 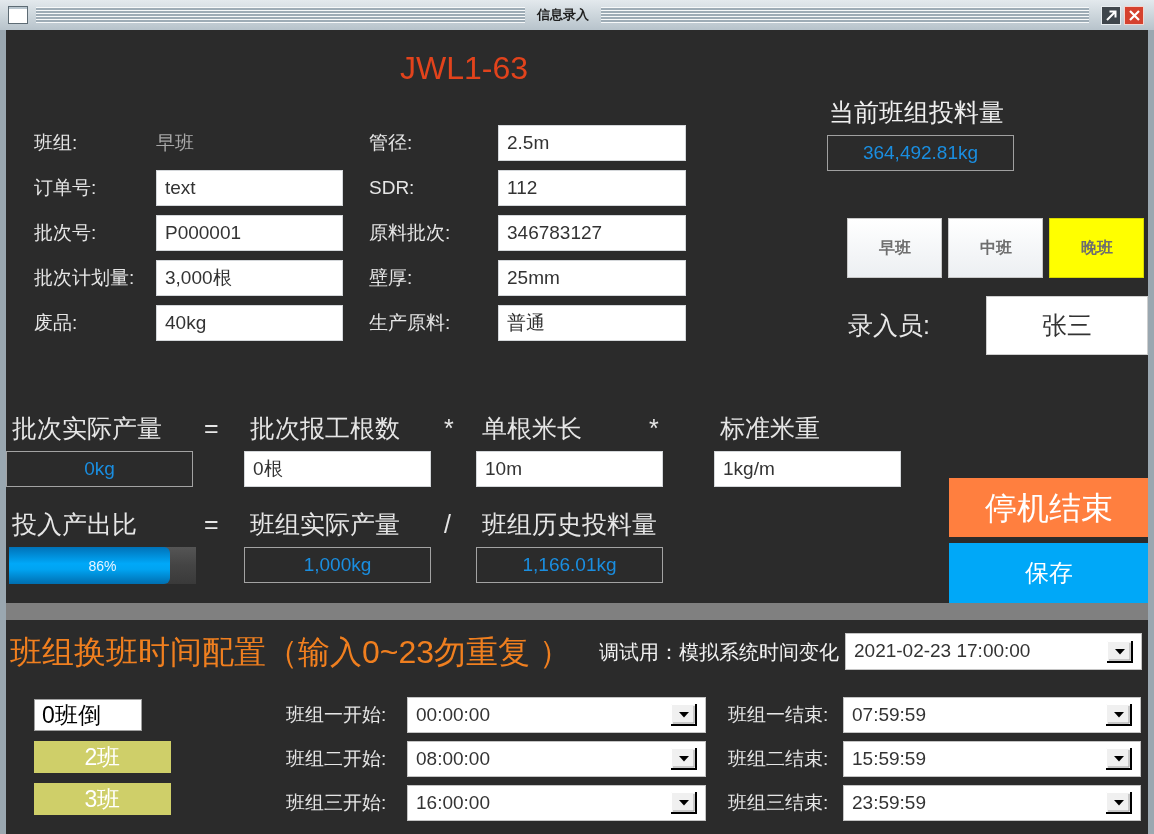 What do you see at coordinates (249, 278) in the screenshot?
I see `text-field: 3,000根` at bounding box center [249, 278].